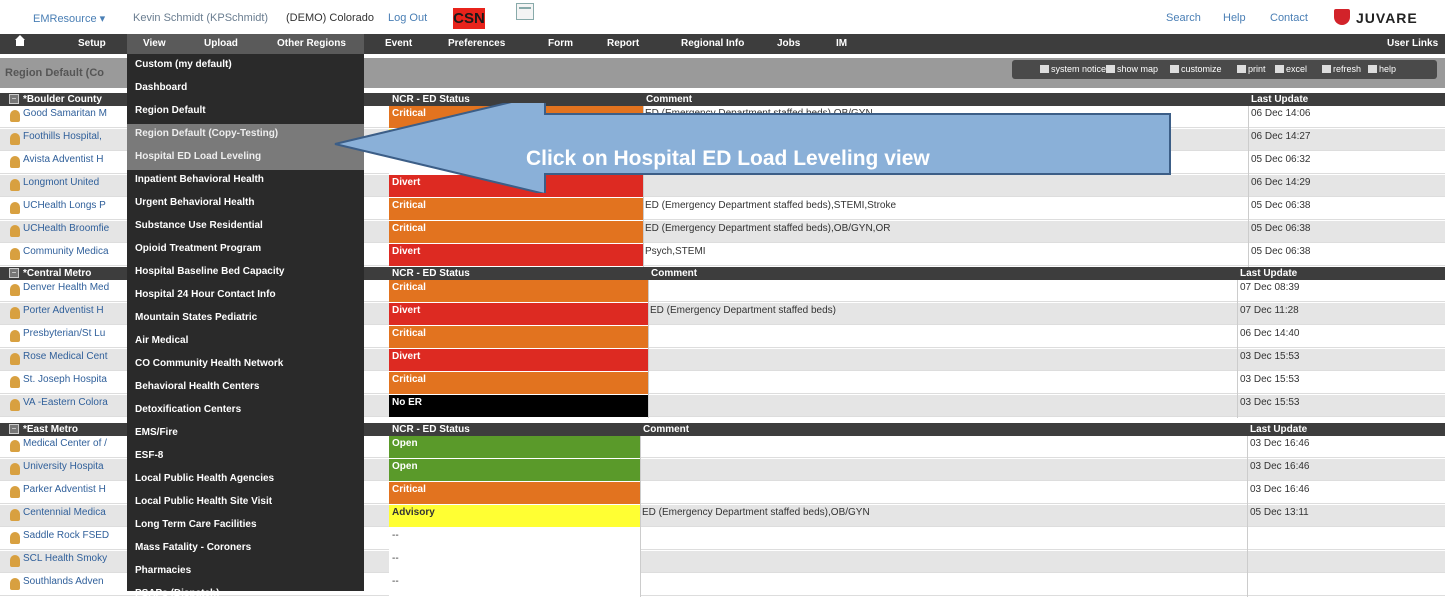 This screenshot has height=607, width=1445. What do you see at coordinates (245, 89) in the screenshot?
I see `view-menu-item: Dashboard` at bounding box center [245, 89].